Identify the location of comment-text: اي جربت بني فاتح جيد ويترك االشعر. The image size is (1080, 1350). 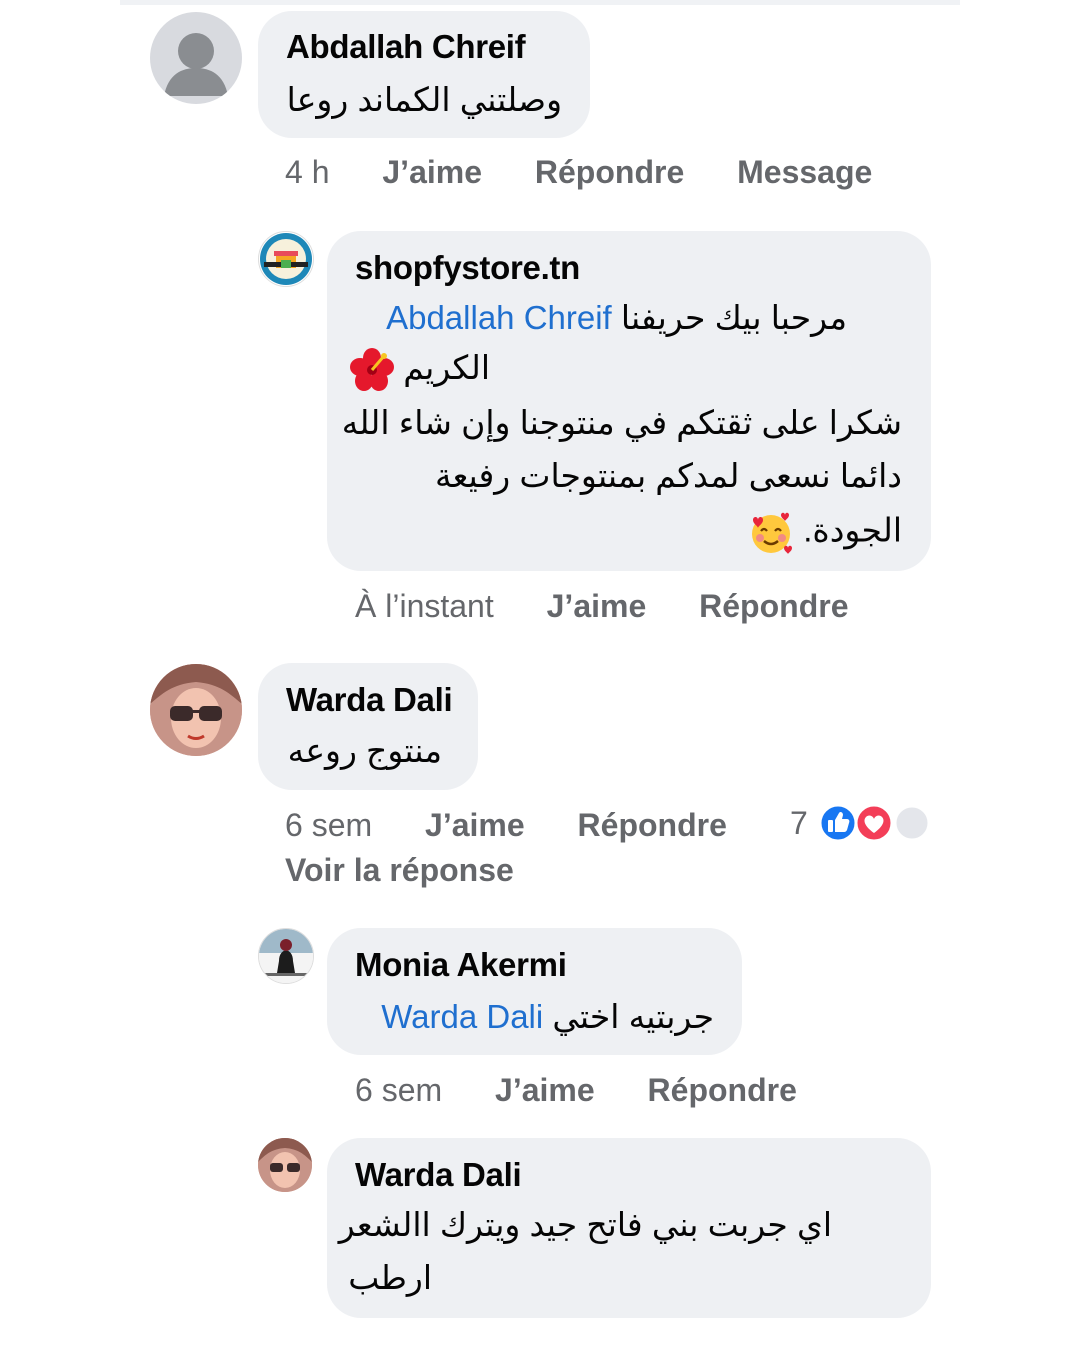
(585, 1224).